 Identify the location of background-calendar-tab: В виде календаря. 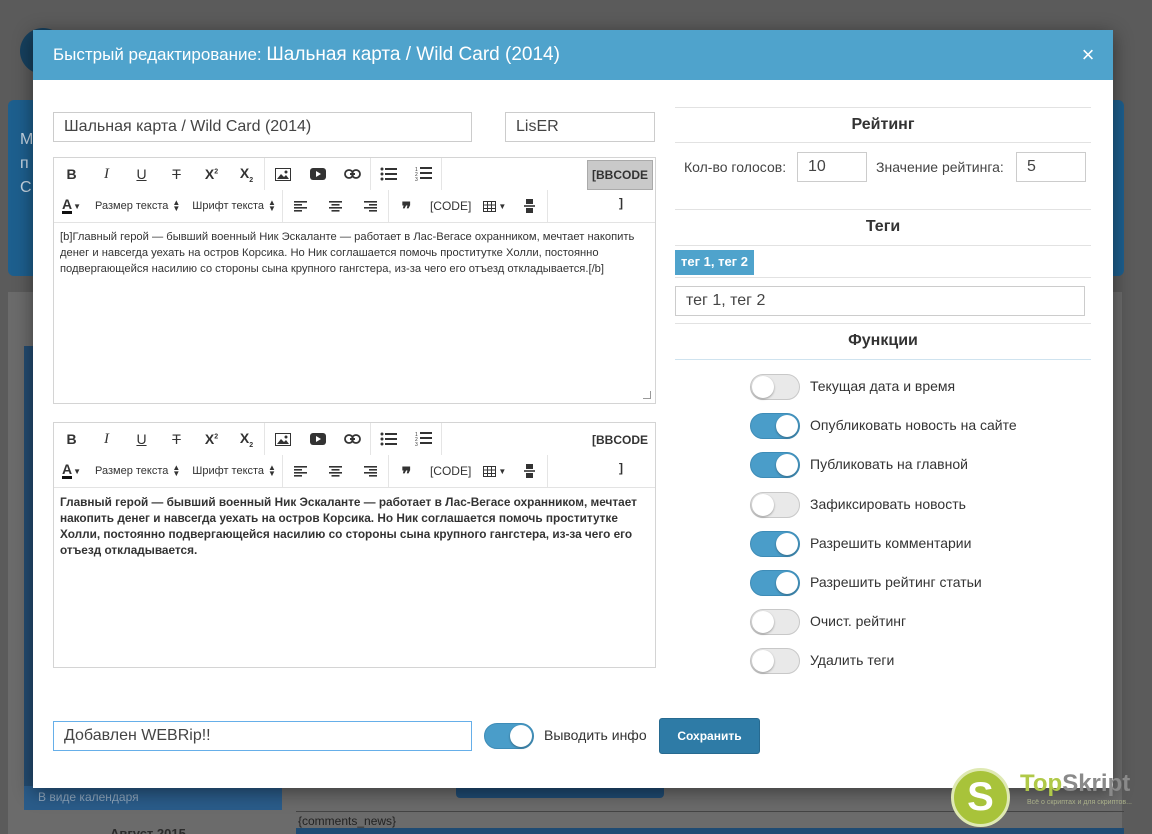
(153, 798).